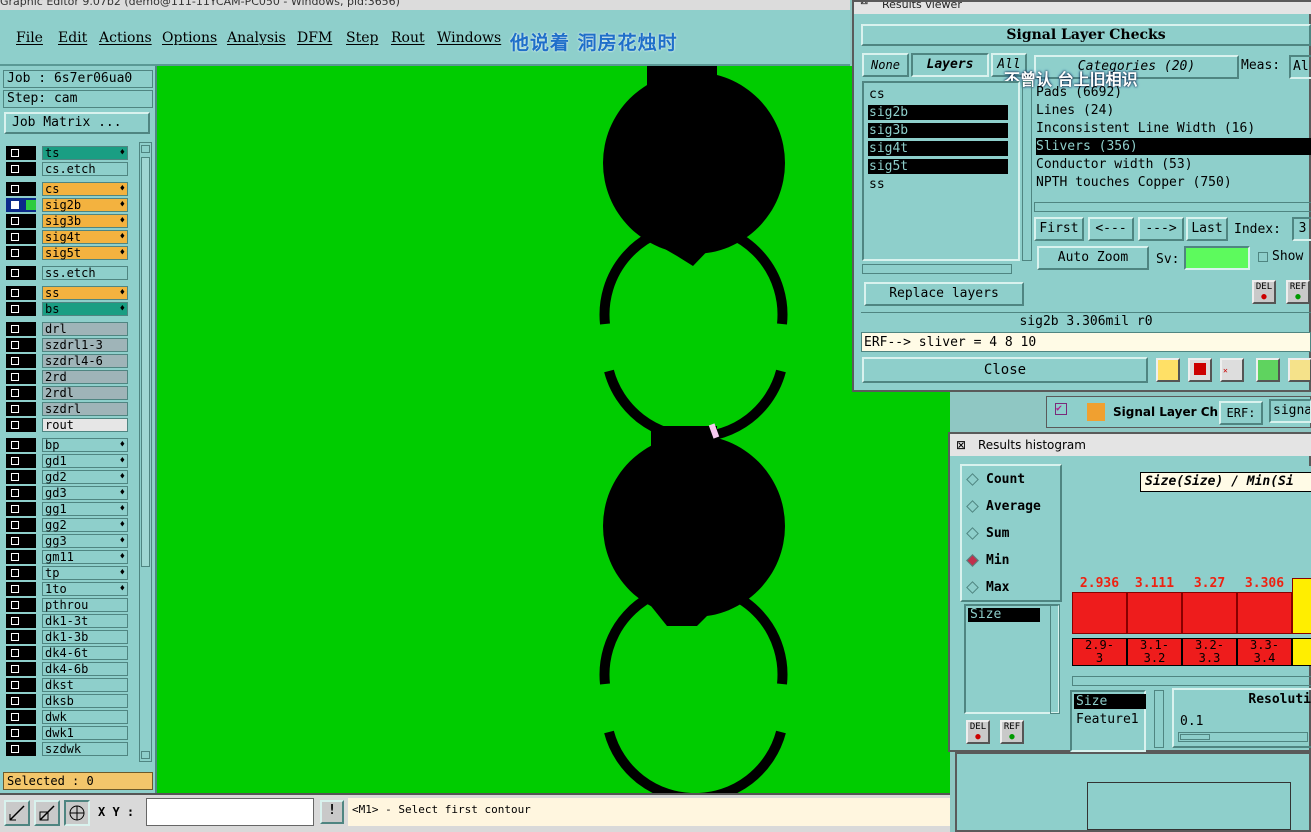 This screenshot has width=1311, height=832. What do you see at coordinates (1173, 128) in the screenshot?
I see `category-item: Inconsistent Line Width (16)` at bounding box center [1173, 128].